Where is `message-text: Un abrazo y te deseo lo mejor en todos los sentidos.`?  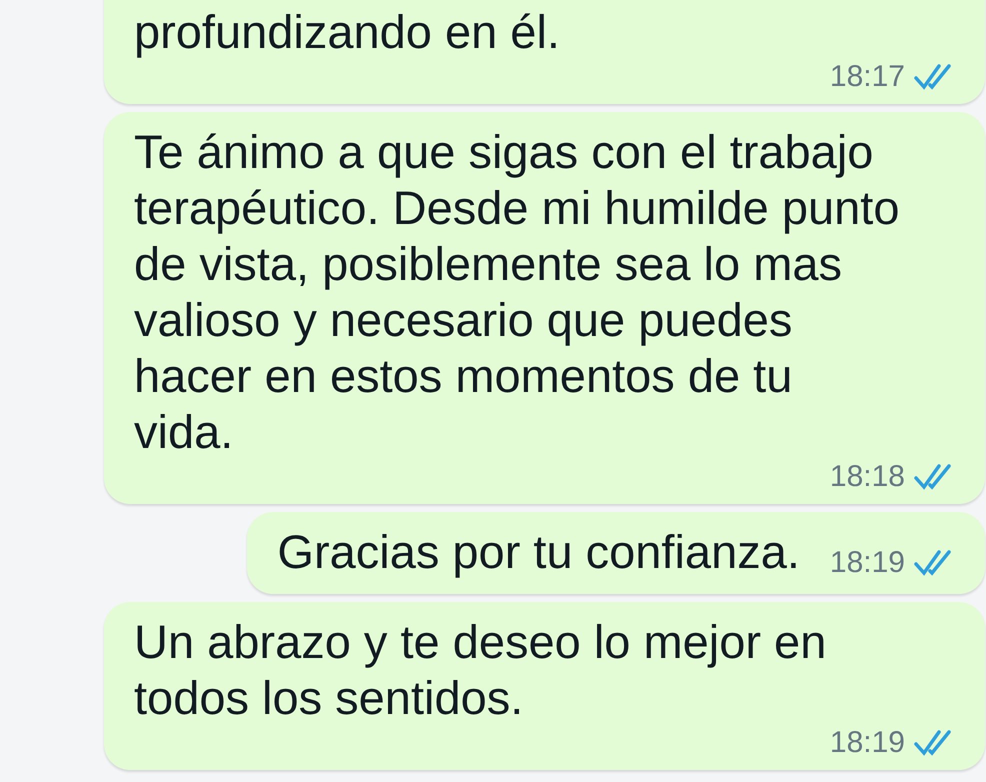 message-text: Un abrazo y te deseo lo mejor en todos los sentidos. is located at coordinates (480, 670).